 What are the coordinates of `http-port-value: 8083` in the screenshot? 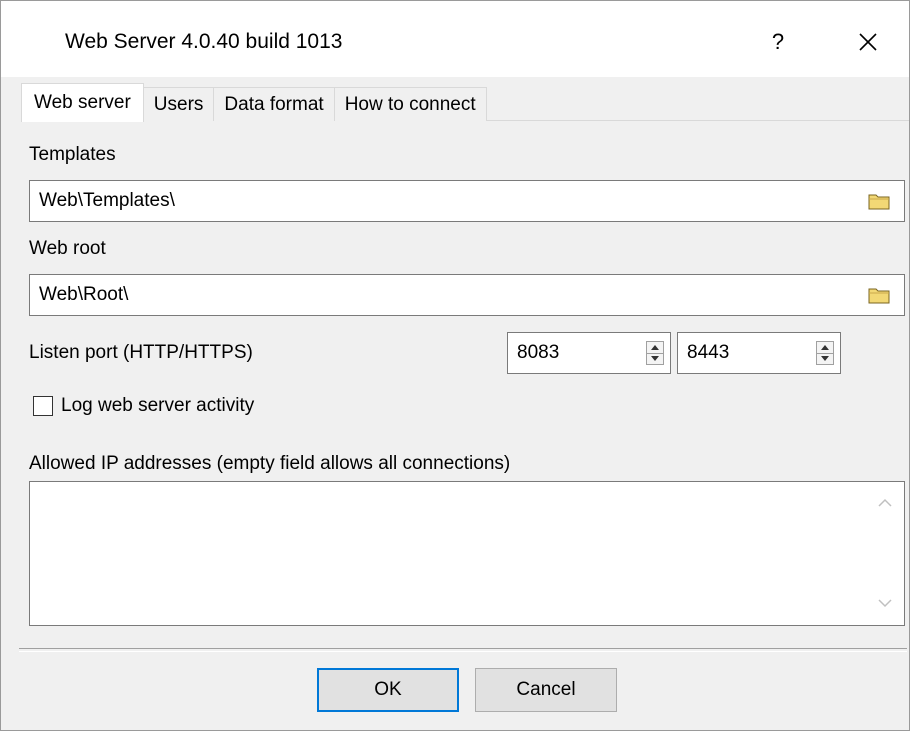 It's located at (538, 352).